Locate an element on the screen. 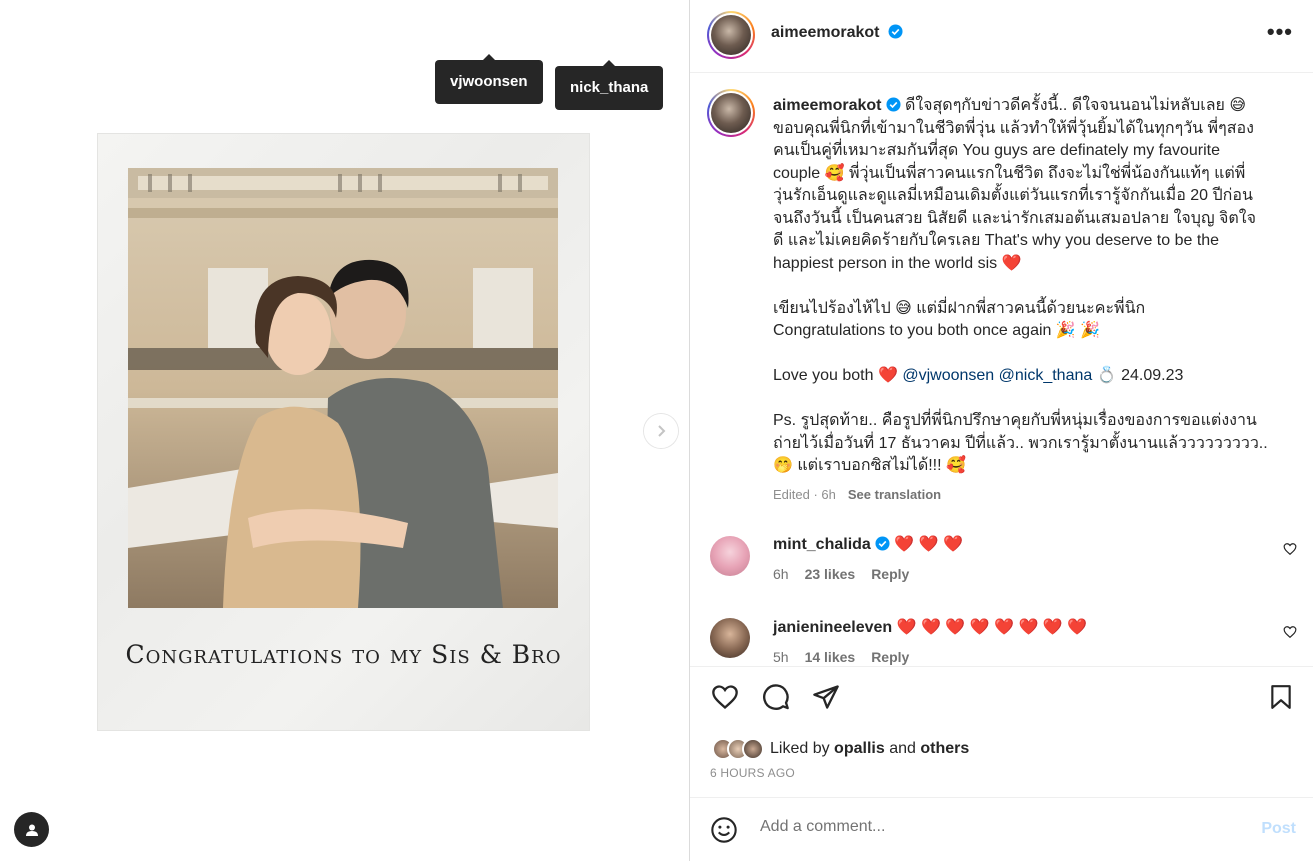  comment-likes: 23 likes is located at coordinates (830, 574).